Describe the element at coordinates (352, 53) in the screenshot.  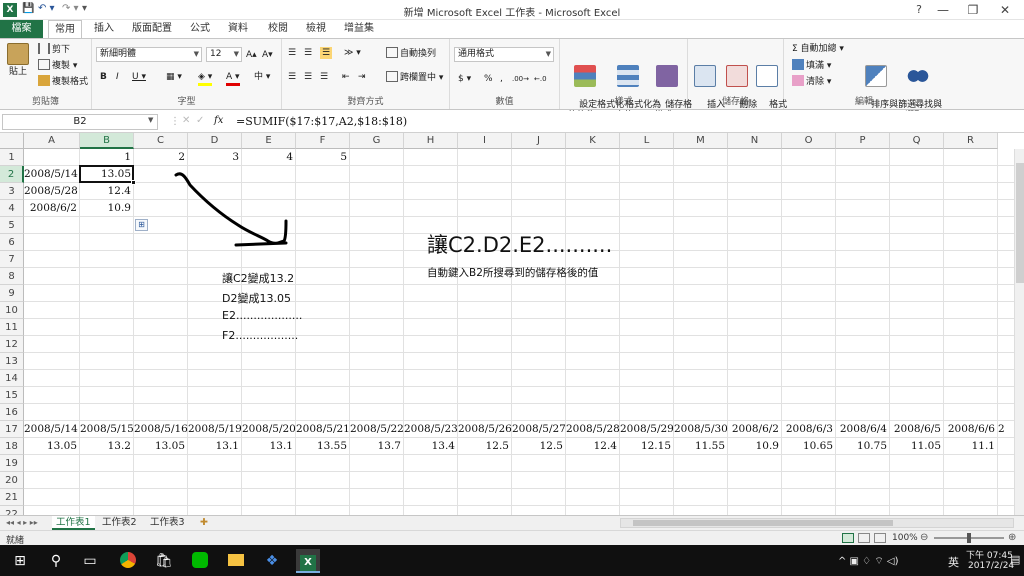
I see `orientation-button: ≫ ▾` at that location.